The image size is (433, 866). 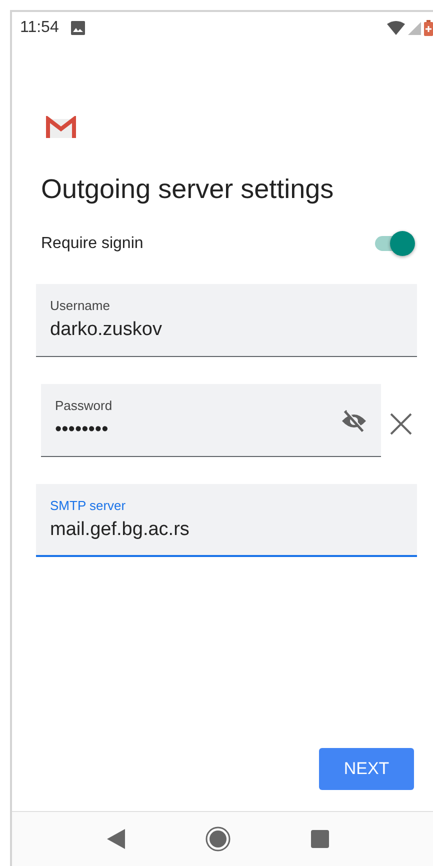 What do you see at coordinates (217, 839) in the screenshot?
I see `home-icon` at bounding box center [217, 839].